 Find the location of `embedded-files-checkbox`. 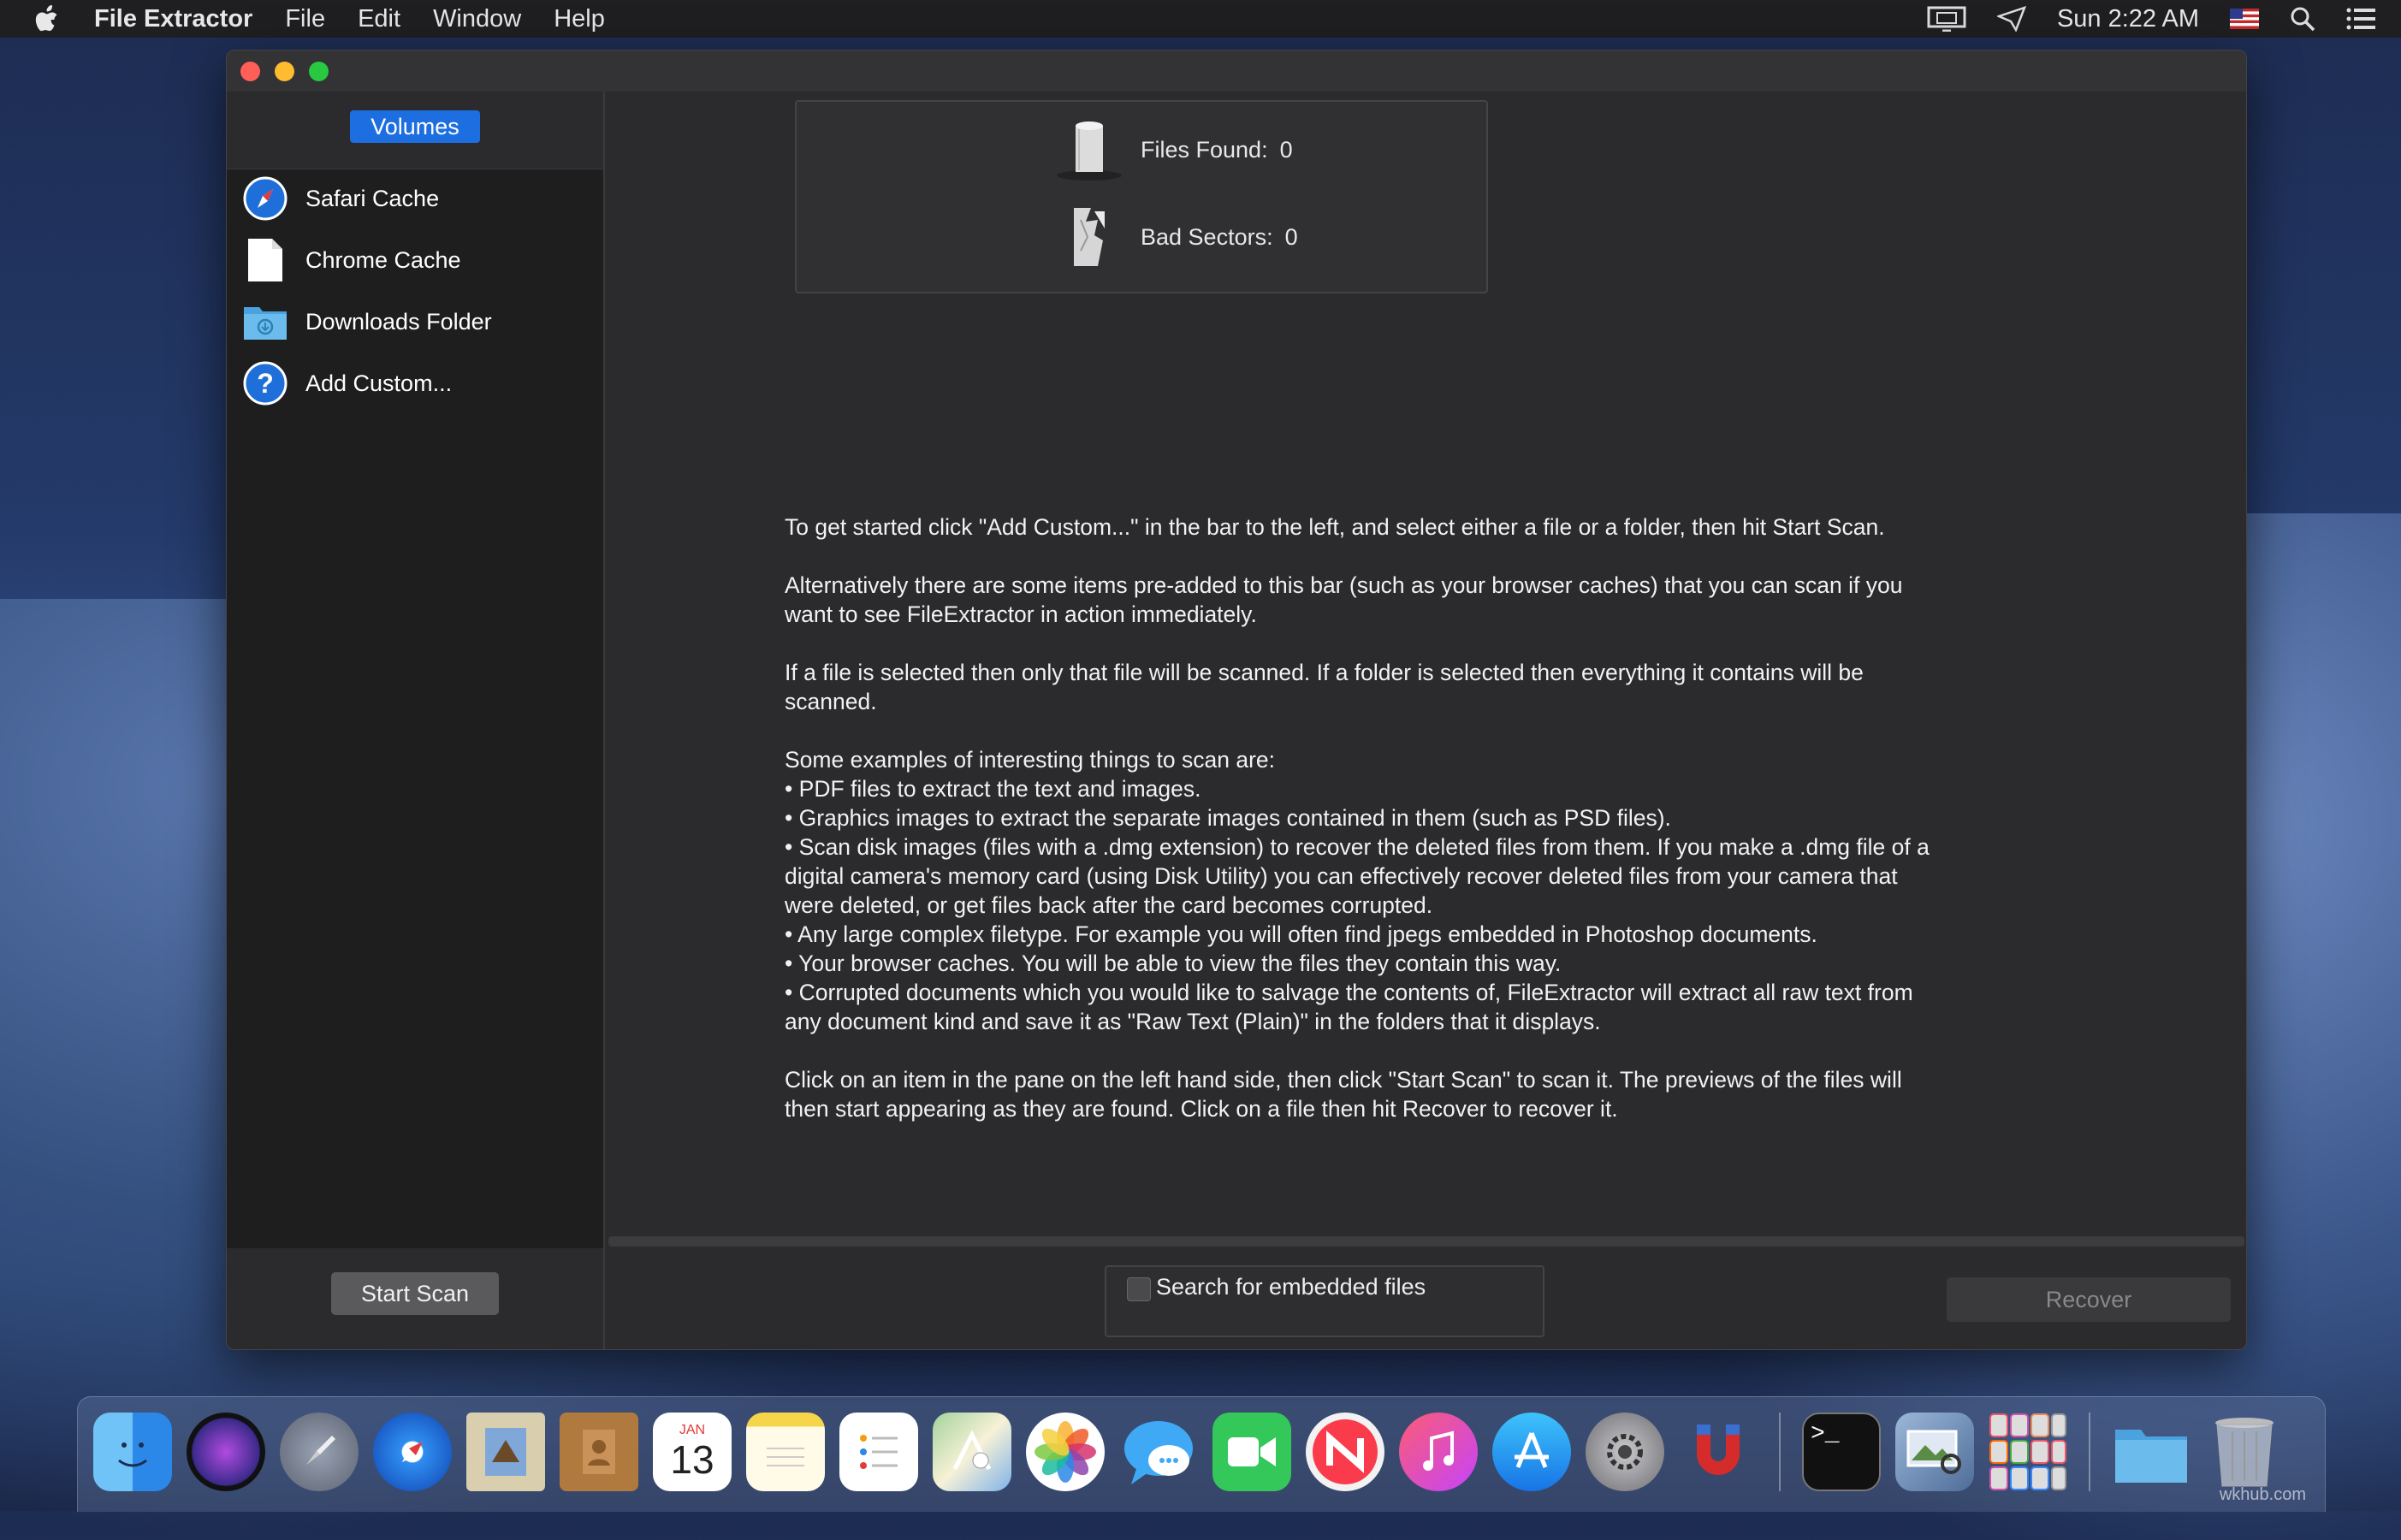

embedded-files-checkbox is located at coordinates (1139, 1289).